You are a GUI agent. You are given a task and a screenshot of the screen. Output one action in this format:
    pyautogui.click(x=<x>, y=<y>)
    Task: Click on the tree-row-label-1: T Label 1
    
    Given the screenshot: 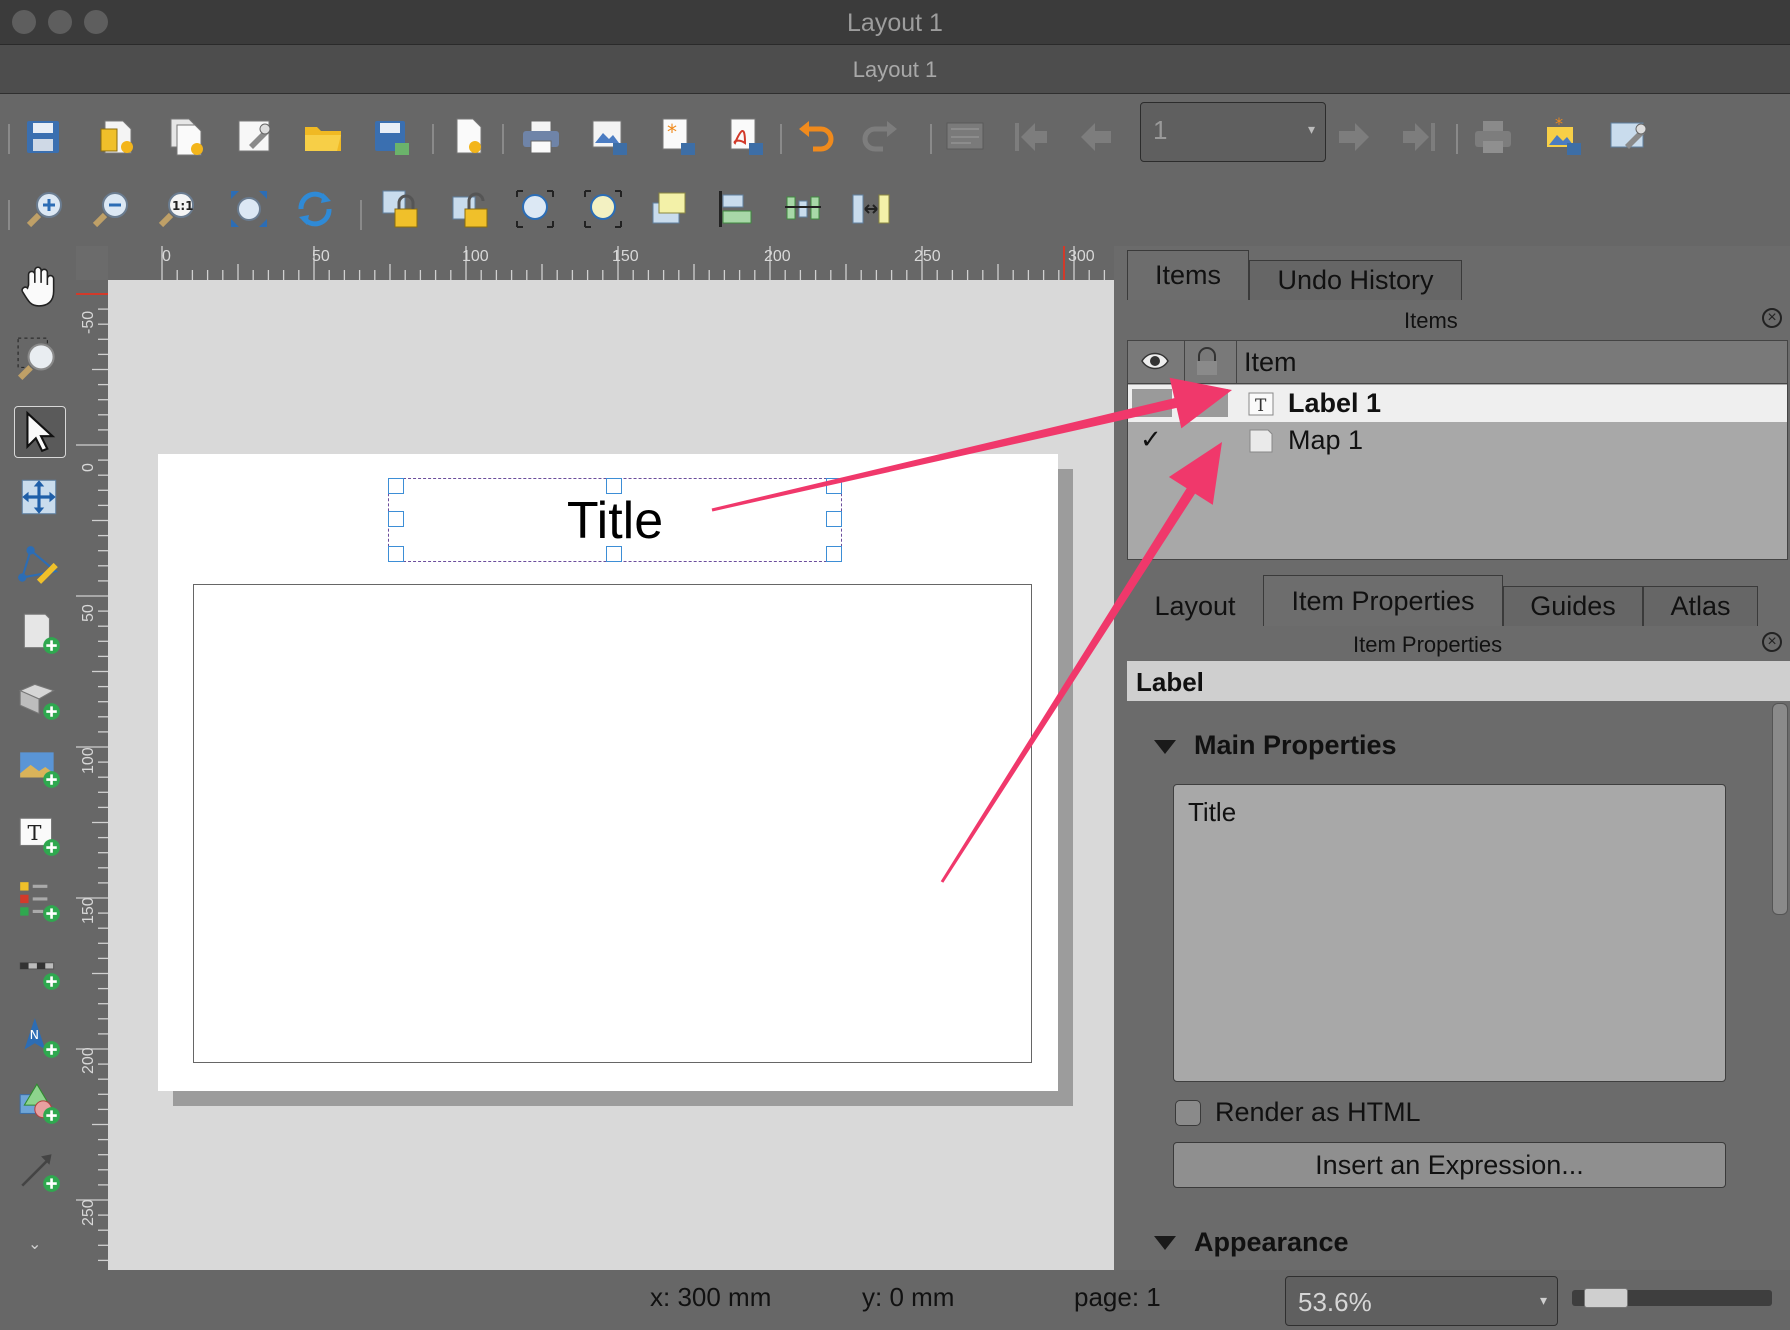 What is the action you would take?
    pyautogui.click(x=1457, y=403)
    